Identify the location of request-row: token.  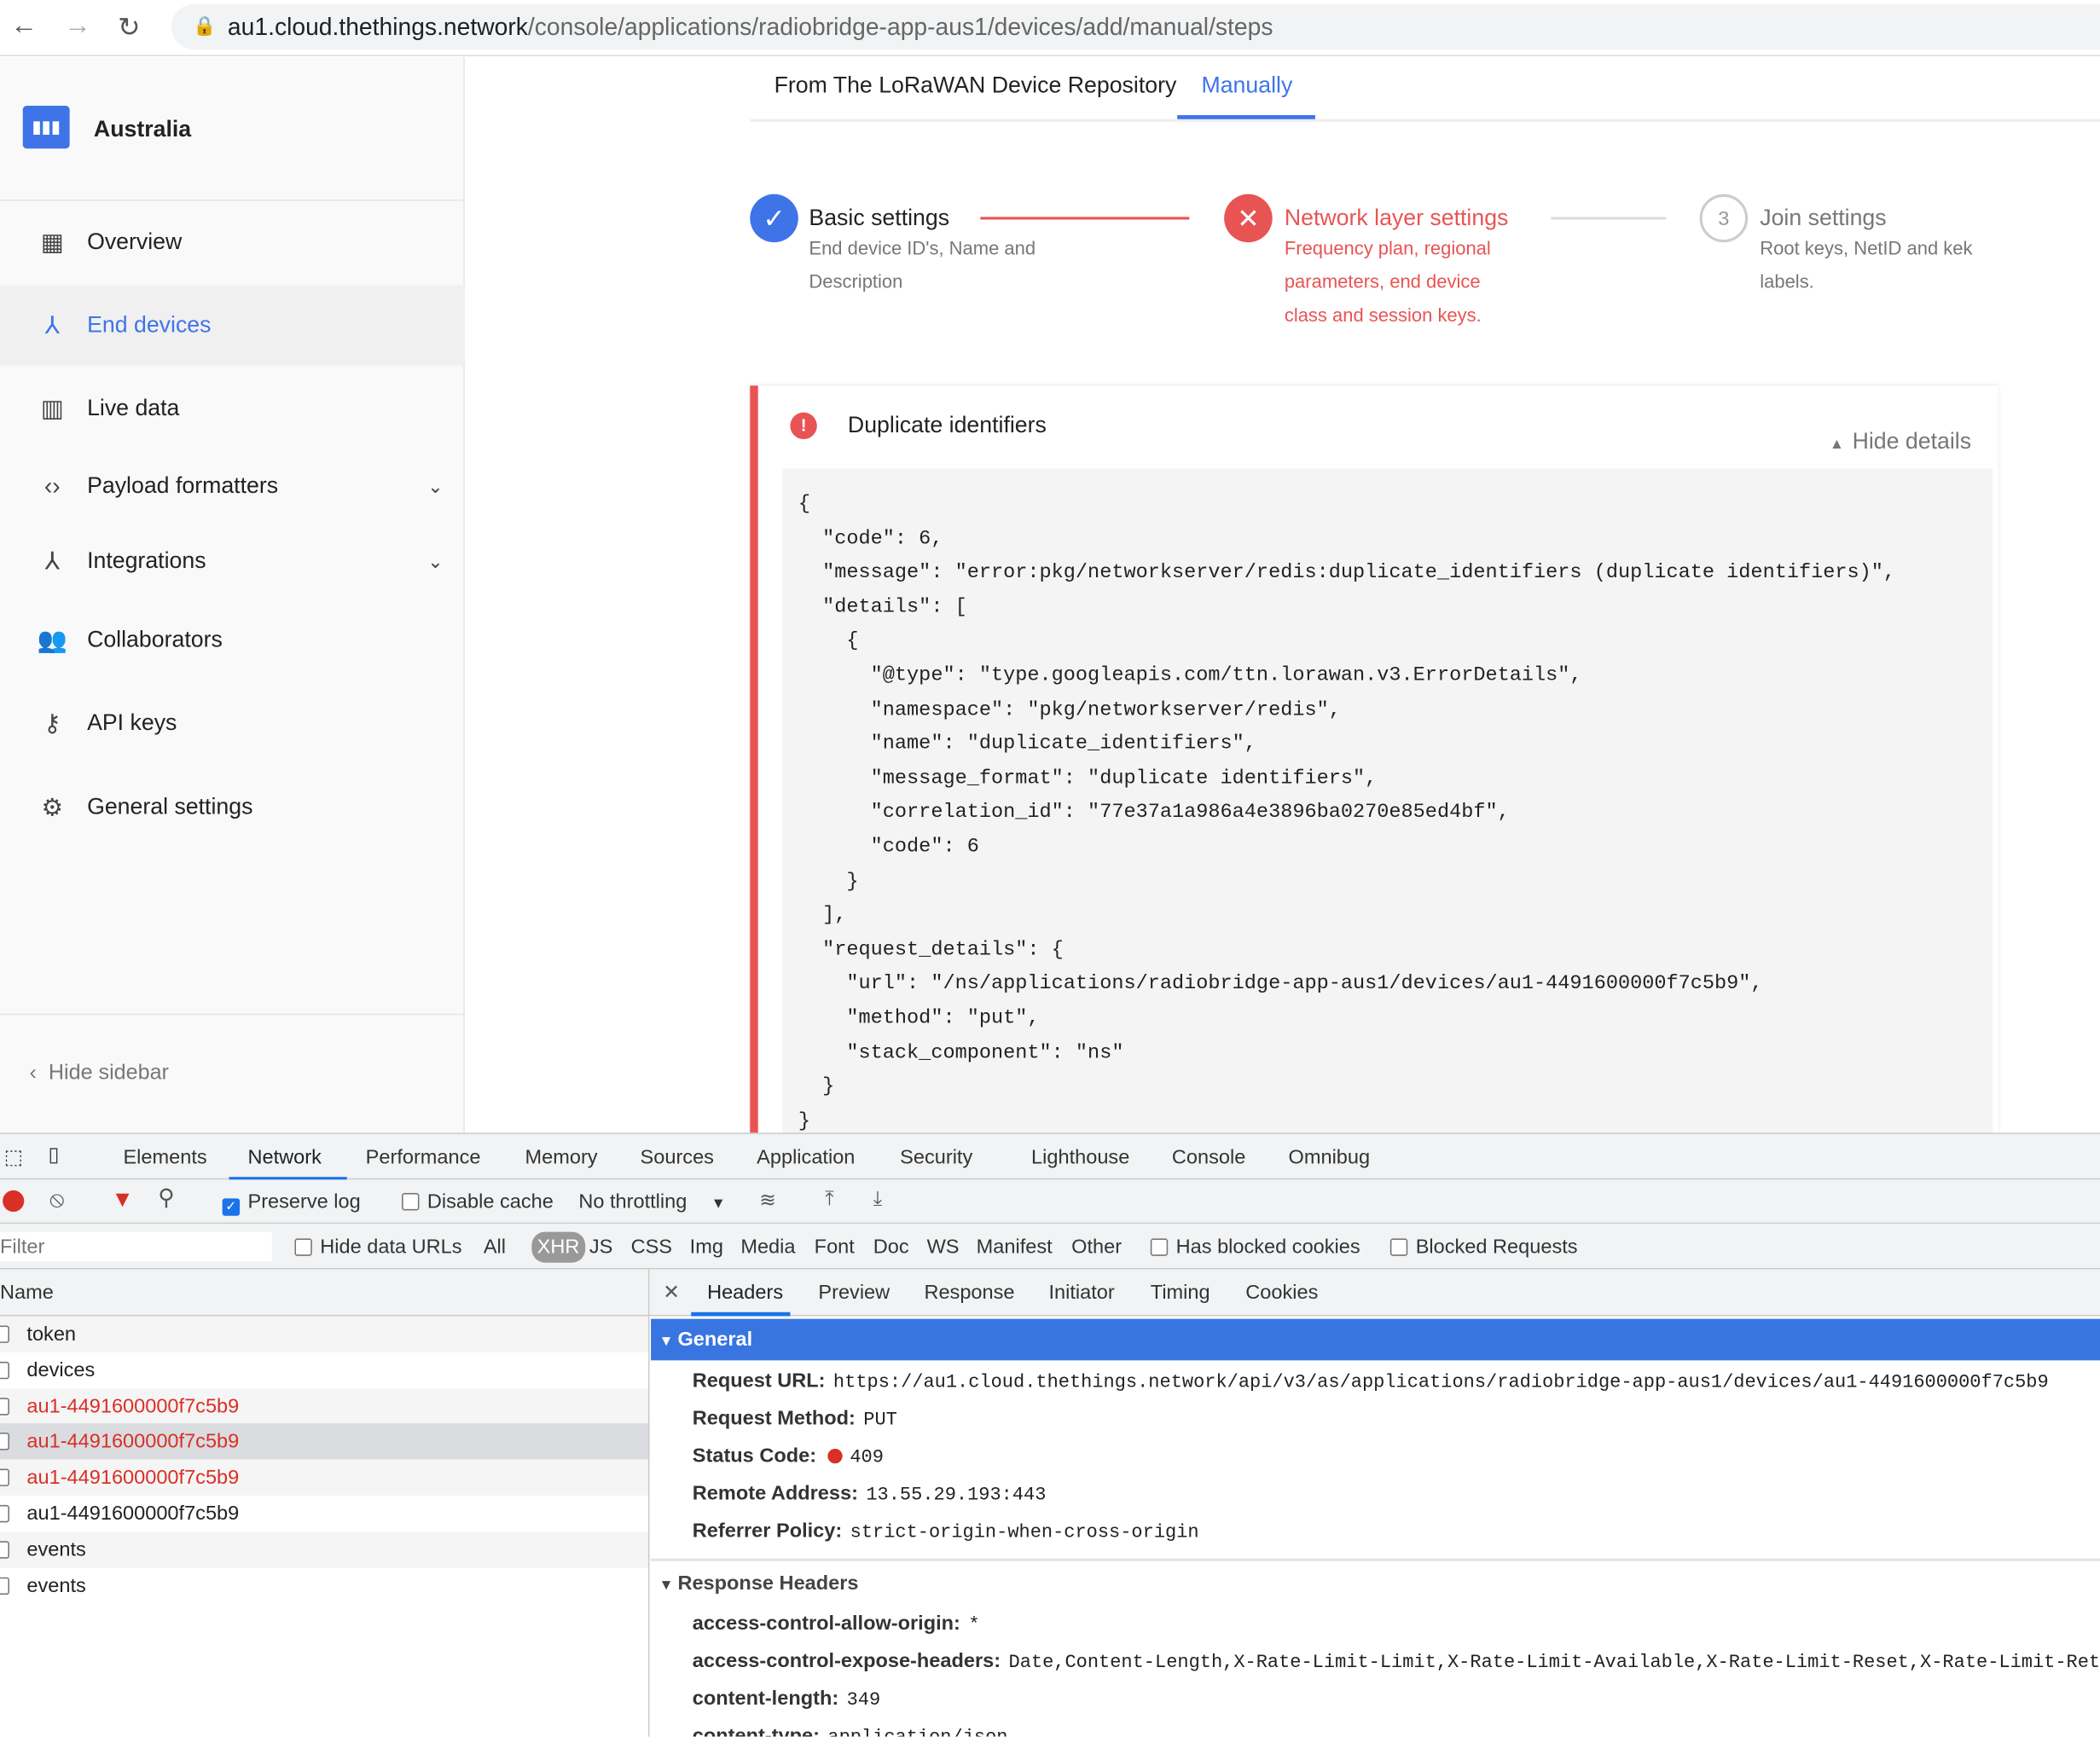
(324, 1334).